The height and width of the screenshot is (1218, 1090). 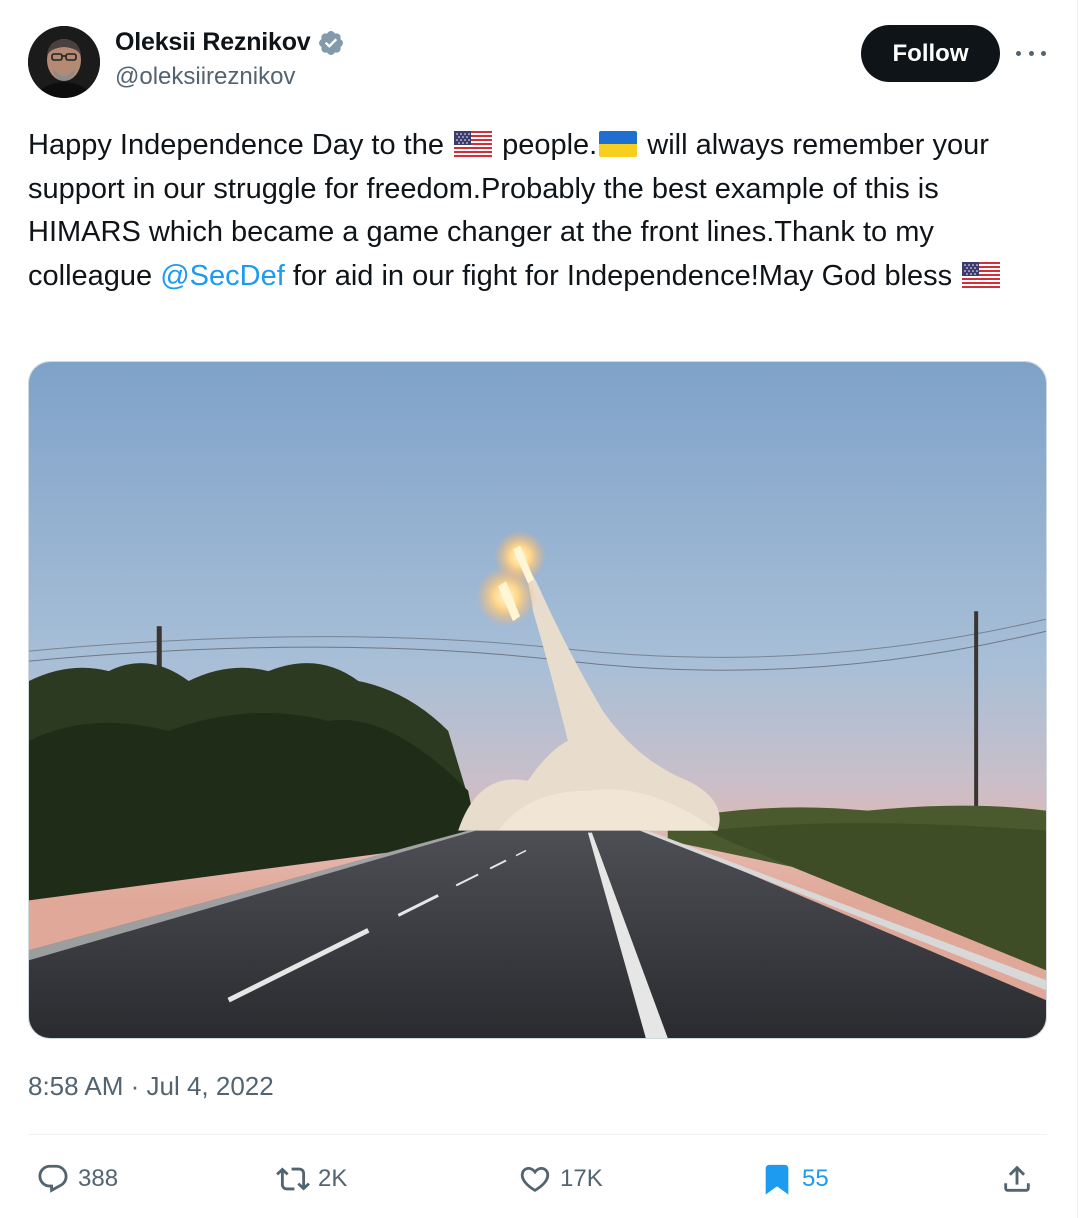 I want to click on tweet-actions-bar: 388 2K 17K 55, so click(x=537, y=1179).